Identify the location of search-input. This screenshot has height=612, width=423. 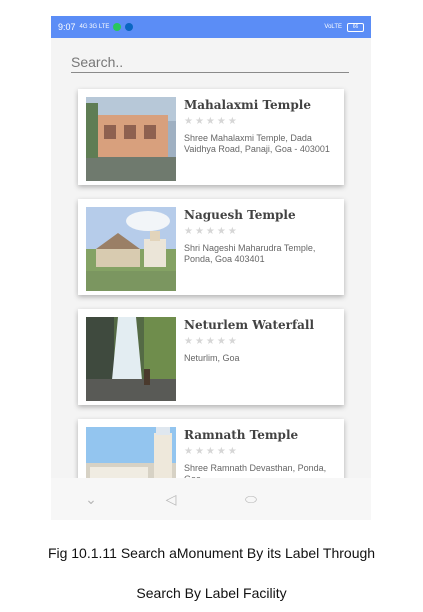
(210, 63).